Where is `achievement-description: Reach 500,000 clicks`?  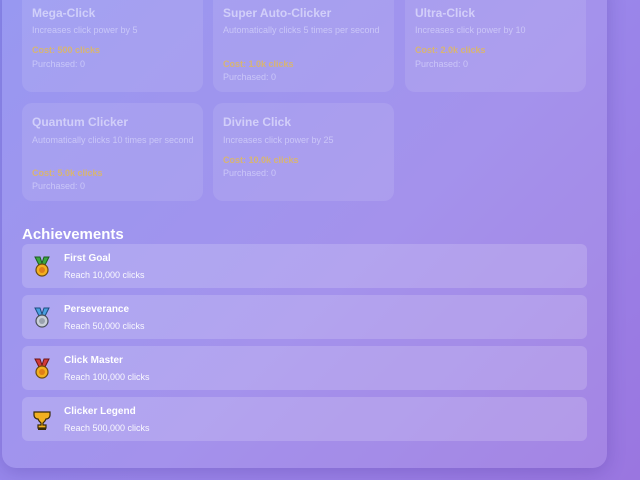 achievement-description: Reach 500,000 clicks is located at coordinates (107, 428).